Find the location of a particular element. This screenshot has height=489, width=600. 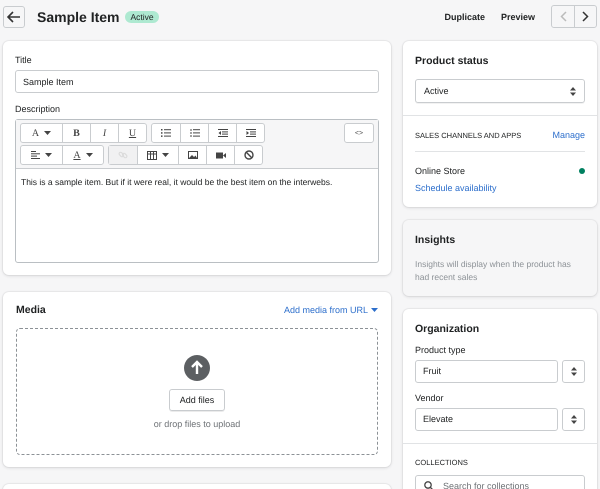

back-button is located at coordinates (14, 17).